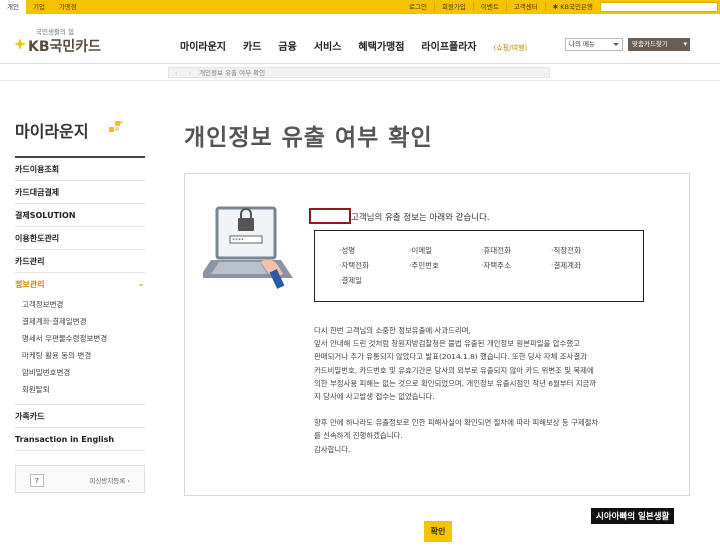  I want to click on breadcrumb: ‹ › 개인정보 유출 여부 확인, so click(359, 72).